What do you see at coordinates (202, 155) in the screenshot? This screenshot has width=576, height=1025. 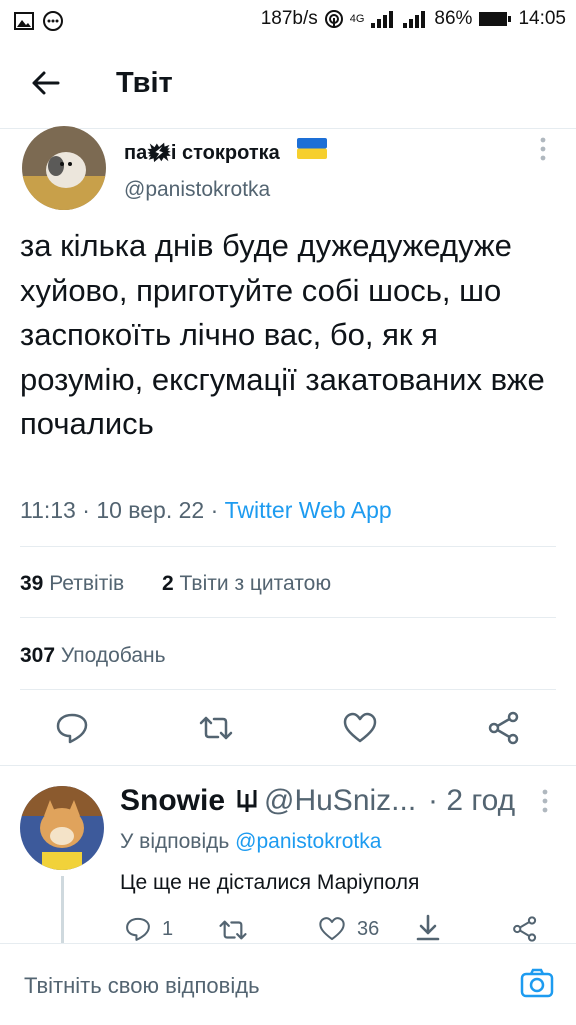 I see `author-name: па🗱і стокротка` at bounding box center [202, 155].